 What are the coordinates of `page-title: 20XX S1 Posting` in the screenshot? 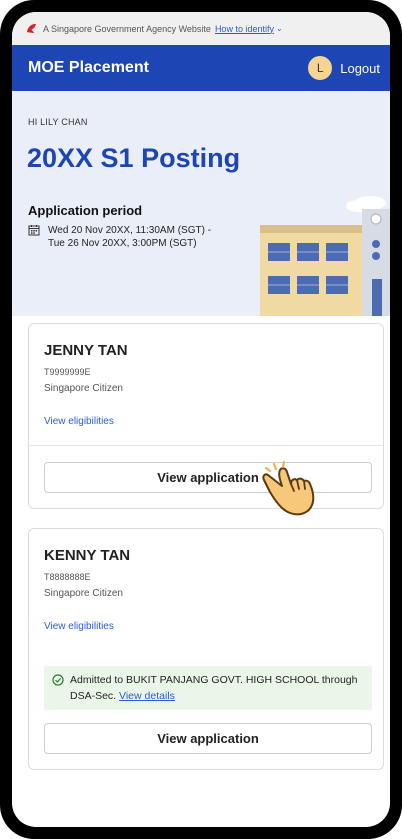 It's located at (134, 158).